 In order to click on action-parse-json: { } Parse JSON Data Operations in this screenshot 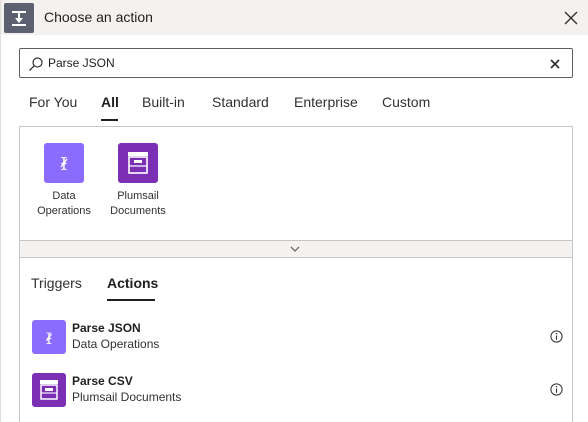, I will do `click(296, 337)`.